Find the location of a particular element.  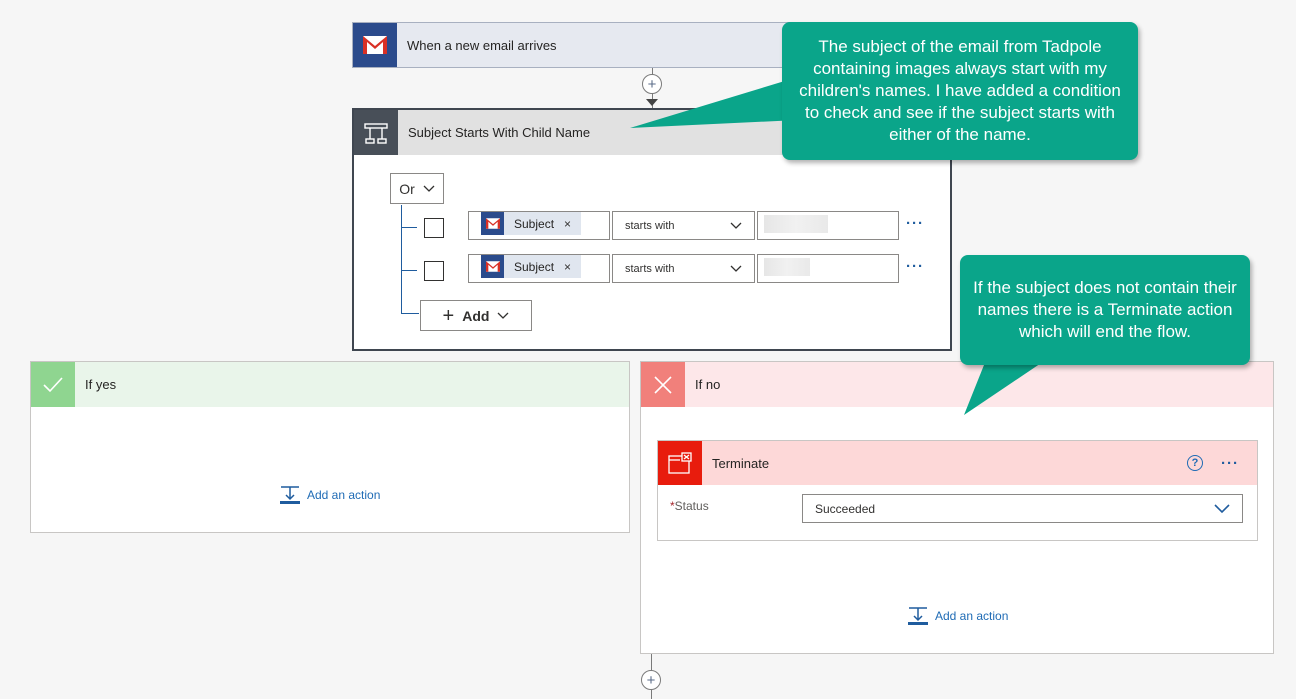

insert-step-plus-icon: + is located at coordinates (651, 680).